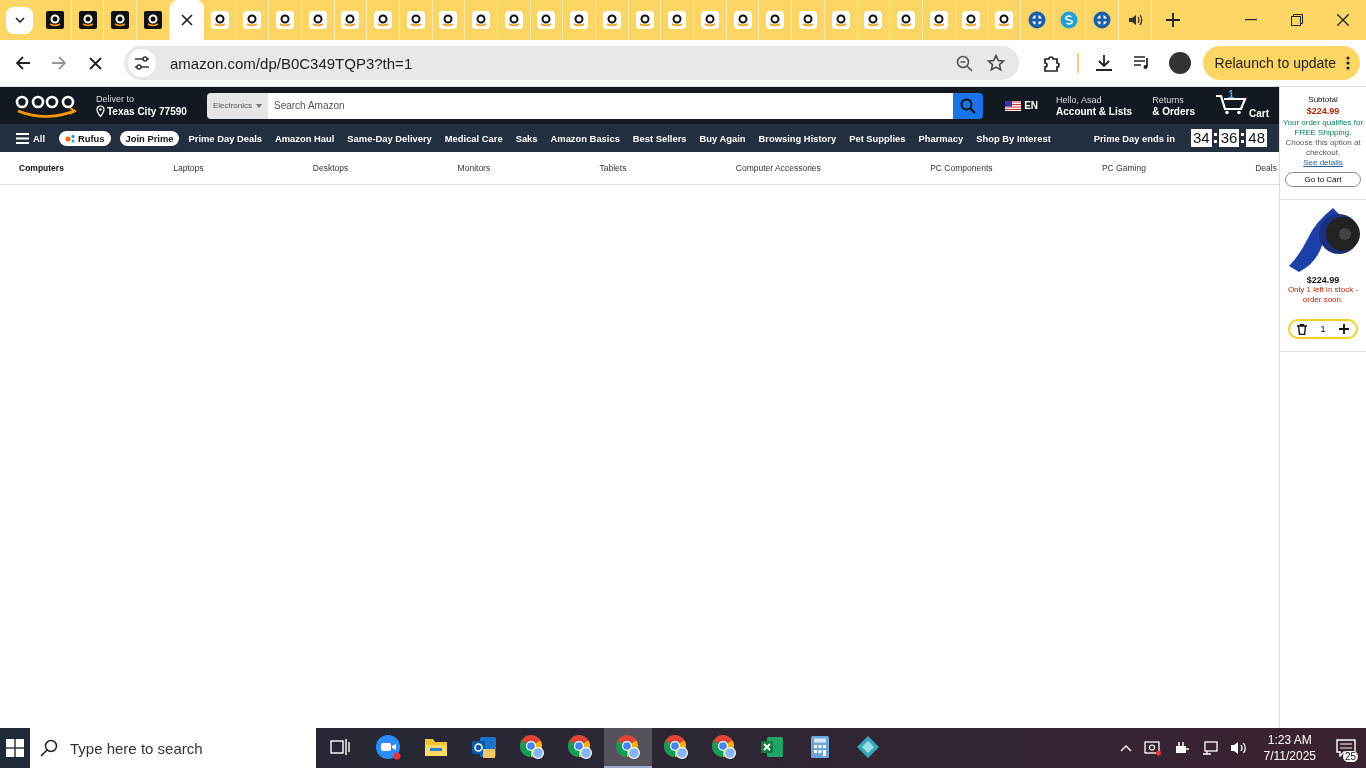 The height and width of the screenshot is (768, 1366). What do you see at coordinates (1179, 63) in the screenshot?
I see `profile-avatar` at bounding box center [1179, 63].